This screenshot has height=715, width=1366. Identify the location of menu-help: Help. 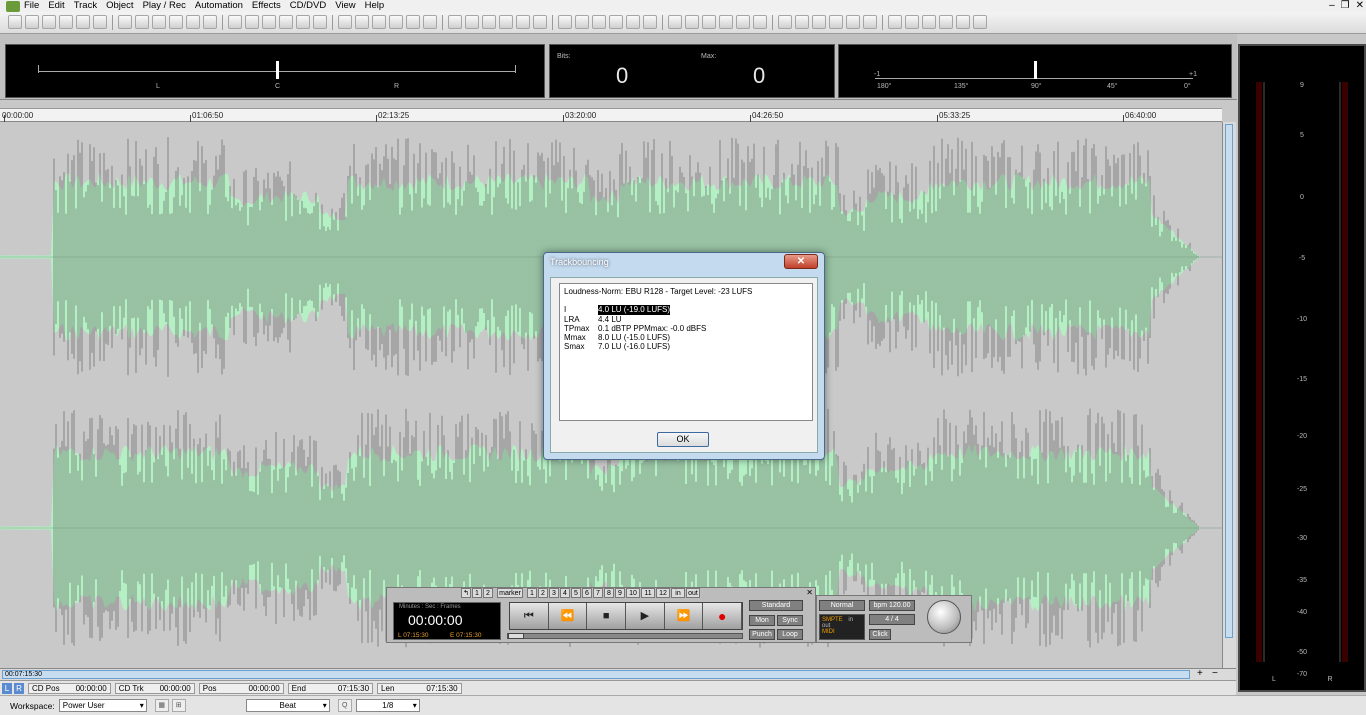
(375, 6).